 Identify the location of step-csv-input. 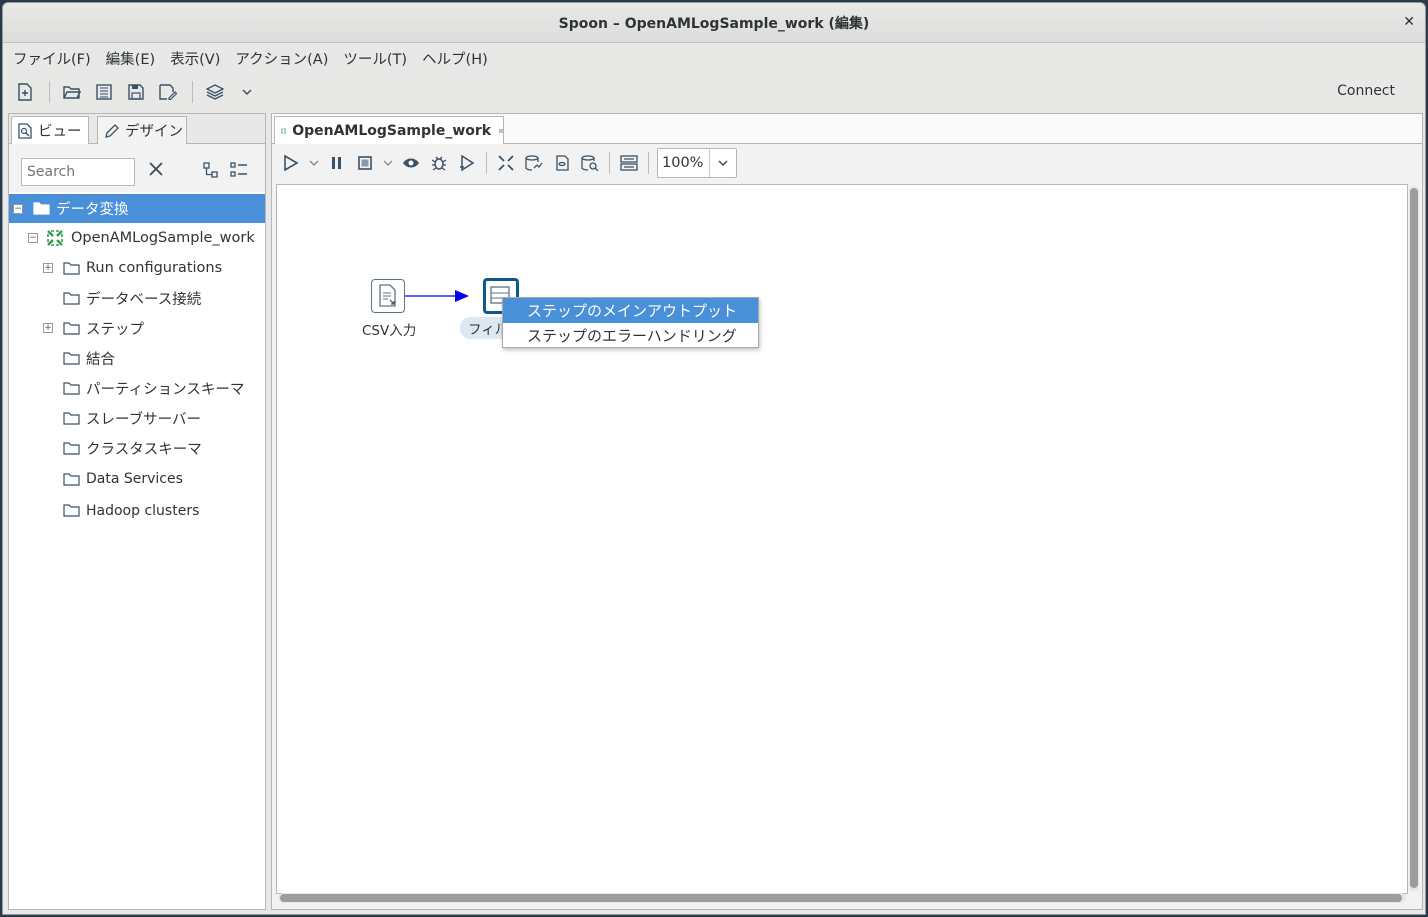
(388, 296).